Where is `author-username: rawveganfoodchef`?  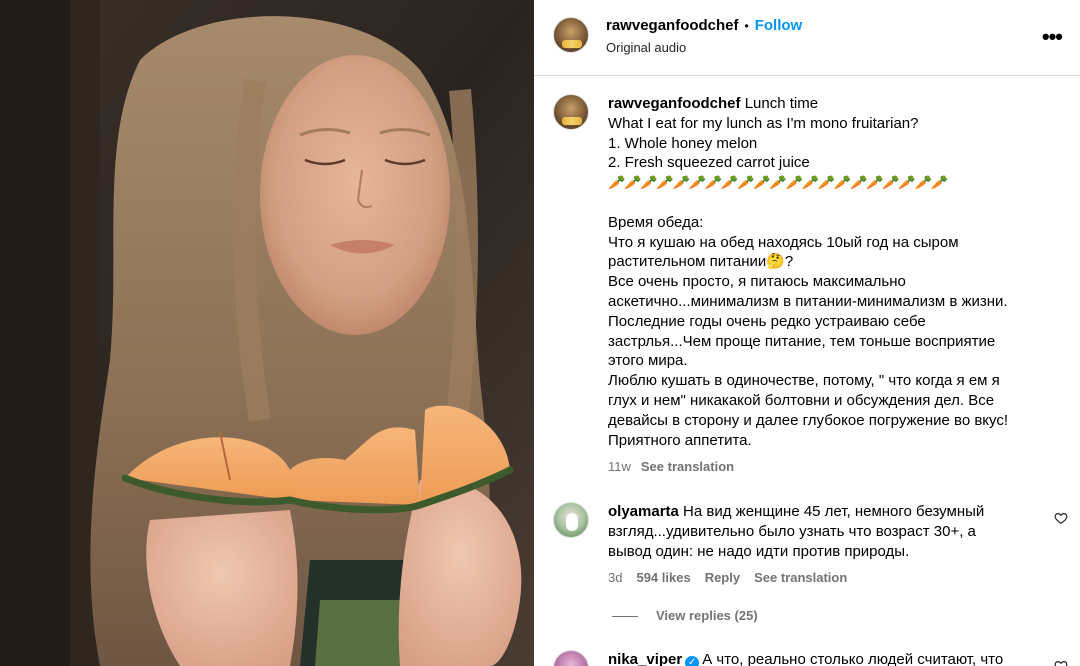
author-username: rawveganfoodchef is located at coordinates (672, 25).